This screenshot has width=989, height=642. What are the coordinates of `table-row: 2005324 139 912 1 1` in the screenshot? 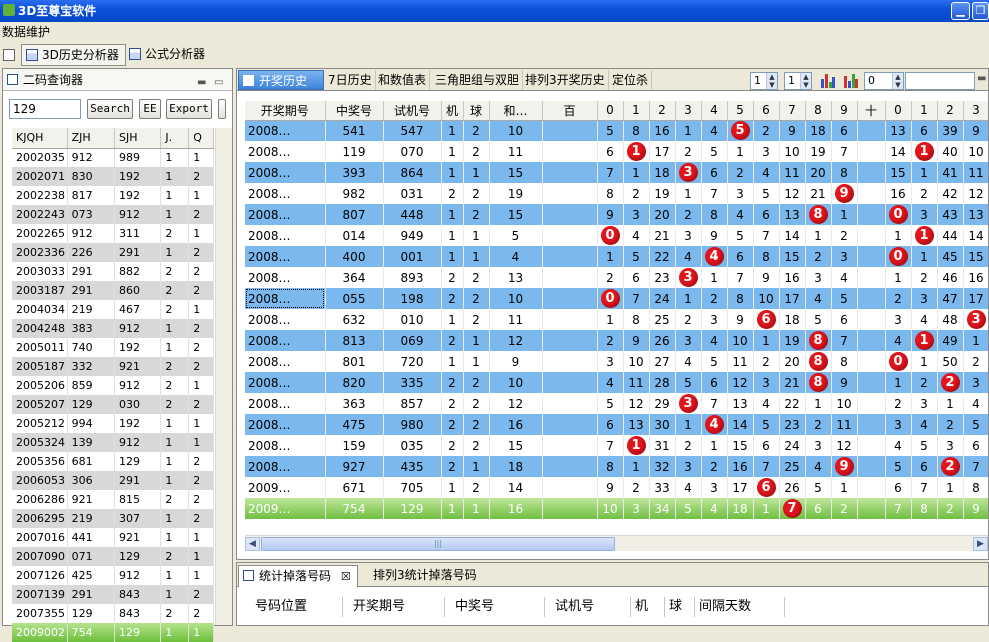 It's located at (113, 442).